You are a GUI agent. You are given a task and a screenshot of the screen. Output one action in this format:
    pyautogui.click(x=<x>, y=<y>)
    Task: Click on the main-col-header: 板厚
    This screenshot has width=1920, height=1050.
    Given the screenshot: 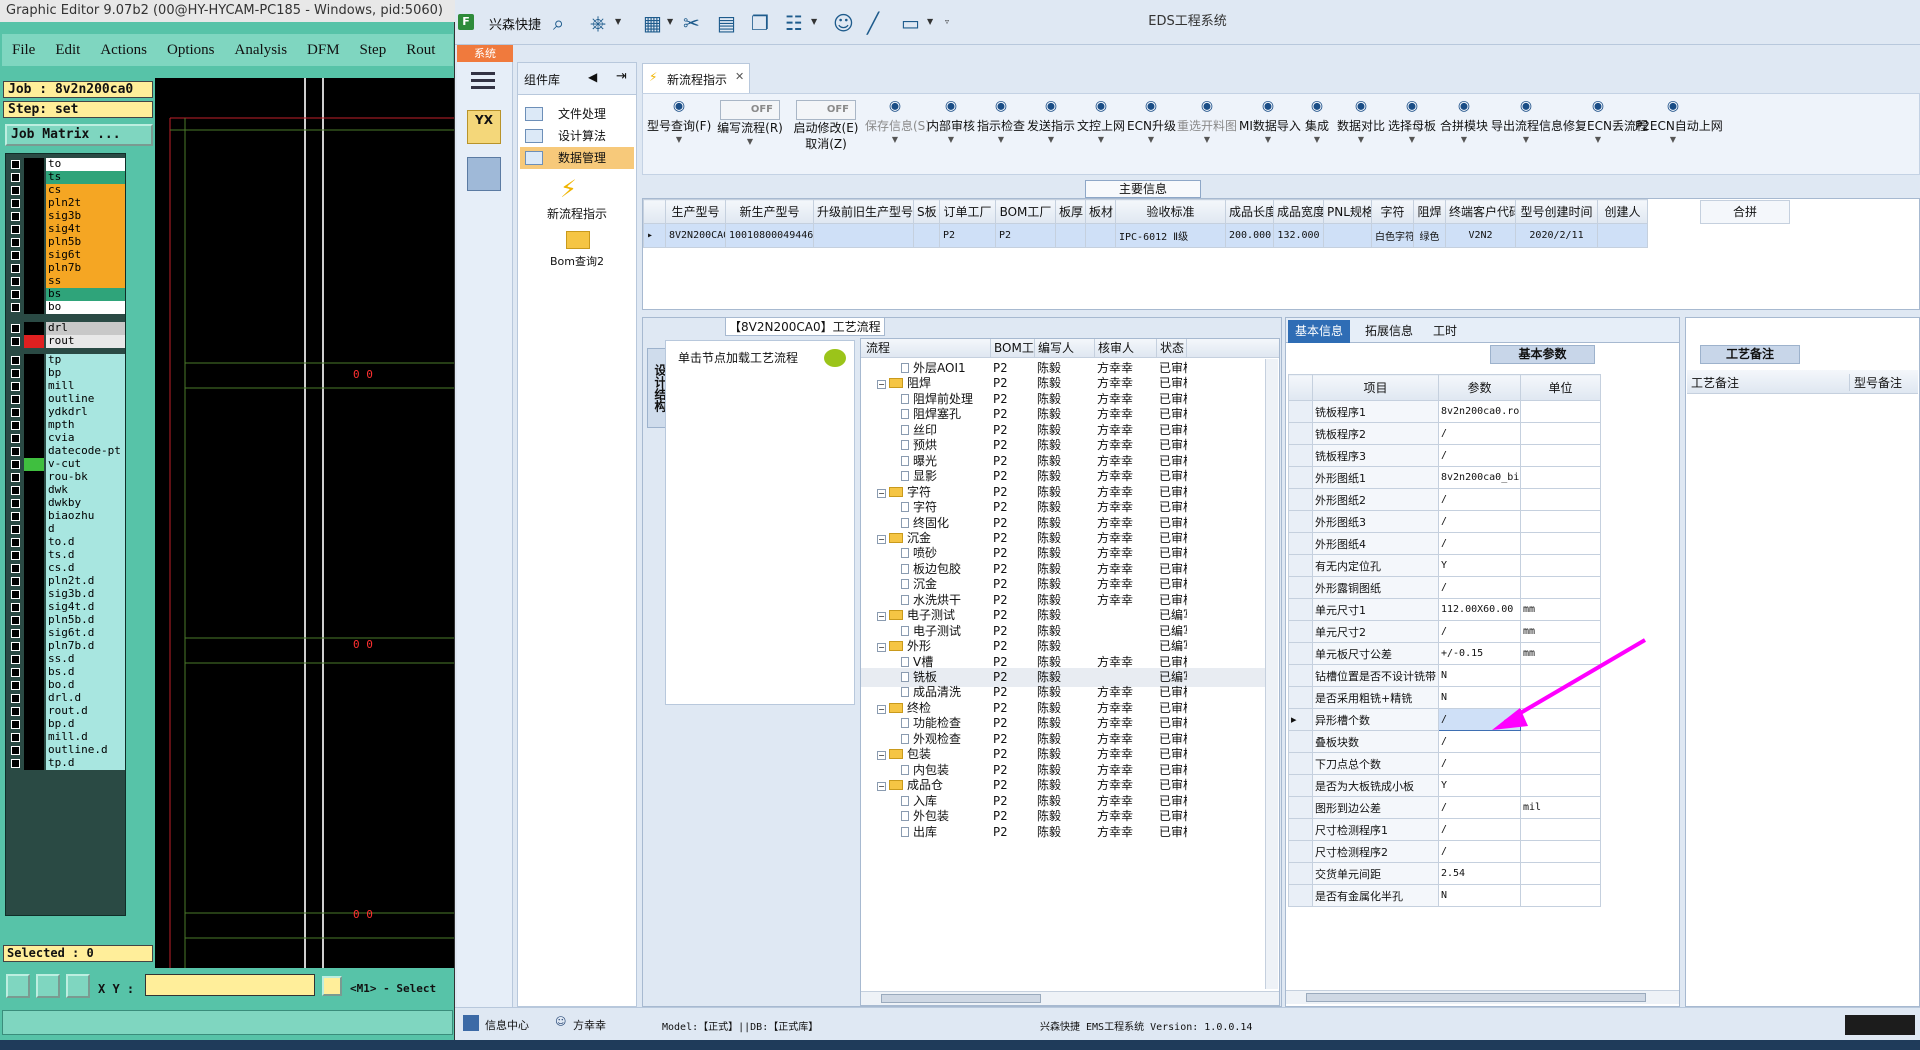 What is the action you would take?
    pyautogui.click(x=1070, y=211)
    